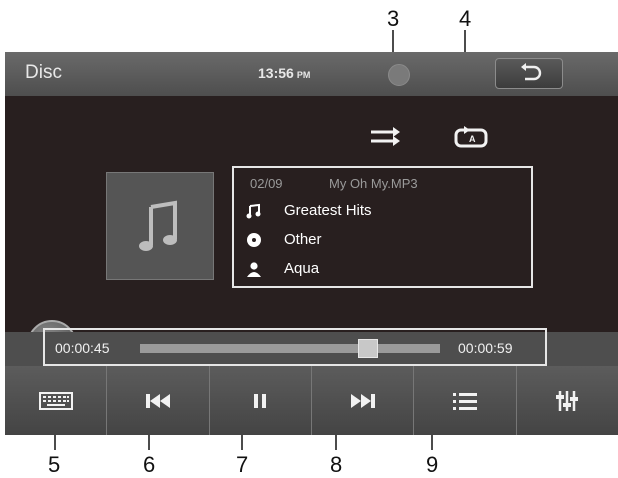 This screenshot has width=618, height=478. What do you see at coordinates (393, 18) in the screenshot?
I see `callout-3: 3` at bounding box center [393, 18].